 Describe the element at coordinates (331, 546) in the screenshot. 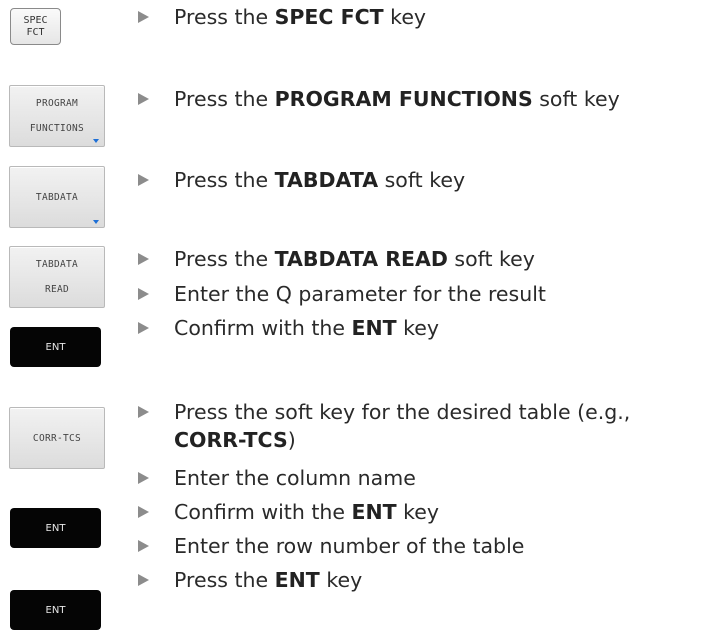

I see `step-item: Enter the row number of the table` at that location.